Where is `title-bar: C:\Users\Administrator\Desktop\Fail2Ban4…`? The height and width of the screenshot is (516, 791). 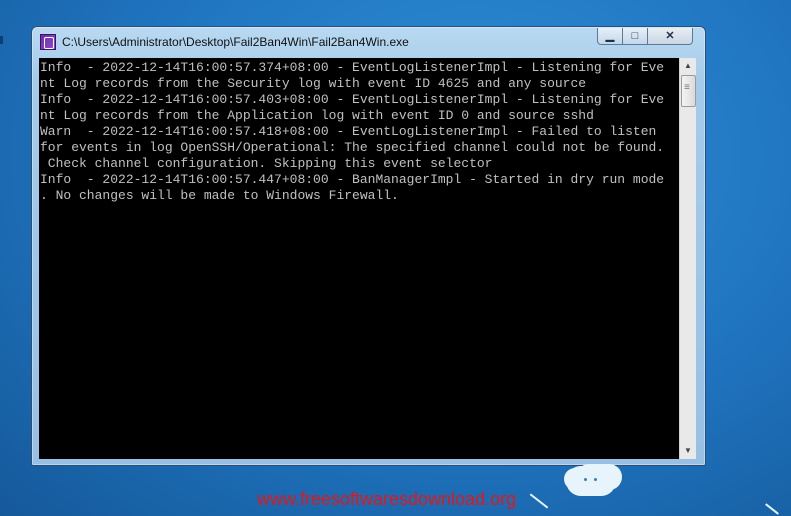 title-bar: C:\Users\Administrator\Desktop\Fail2Ban4… is located at coordinates (368, 41).